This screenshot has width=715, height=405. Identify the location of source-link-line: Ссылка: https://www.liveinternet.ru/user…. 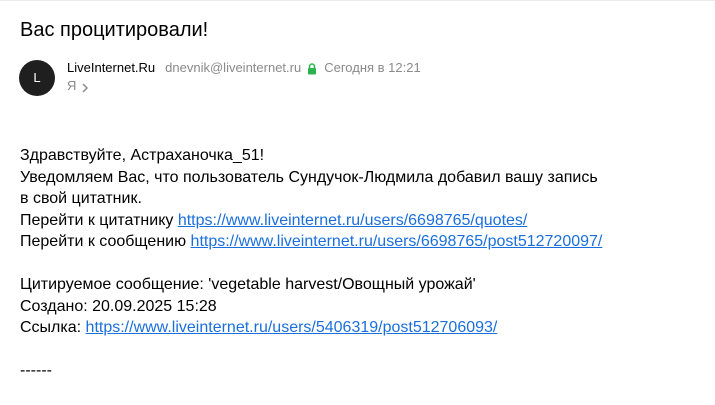
(360, 328).